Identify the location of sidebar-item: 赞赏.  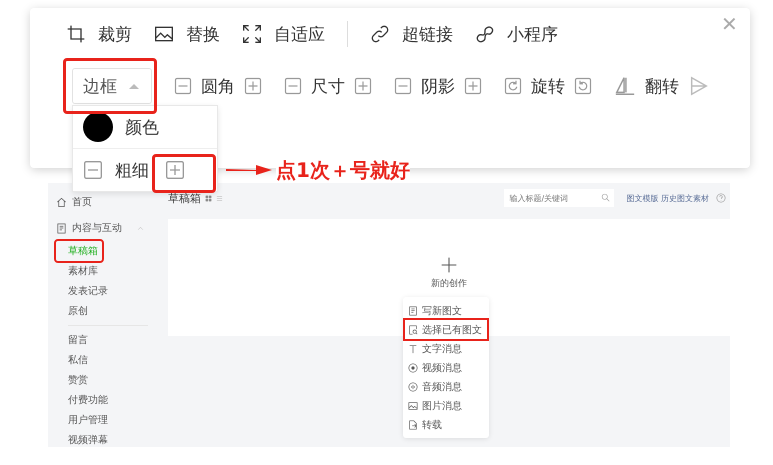
(74, 380).